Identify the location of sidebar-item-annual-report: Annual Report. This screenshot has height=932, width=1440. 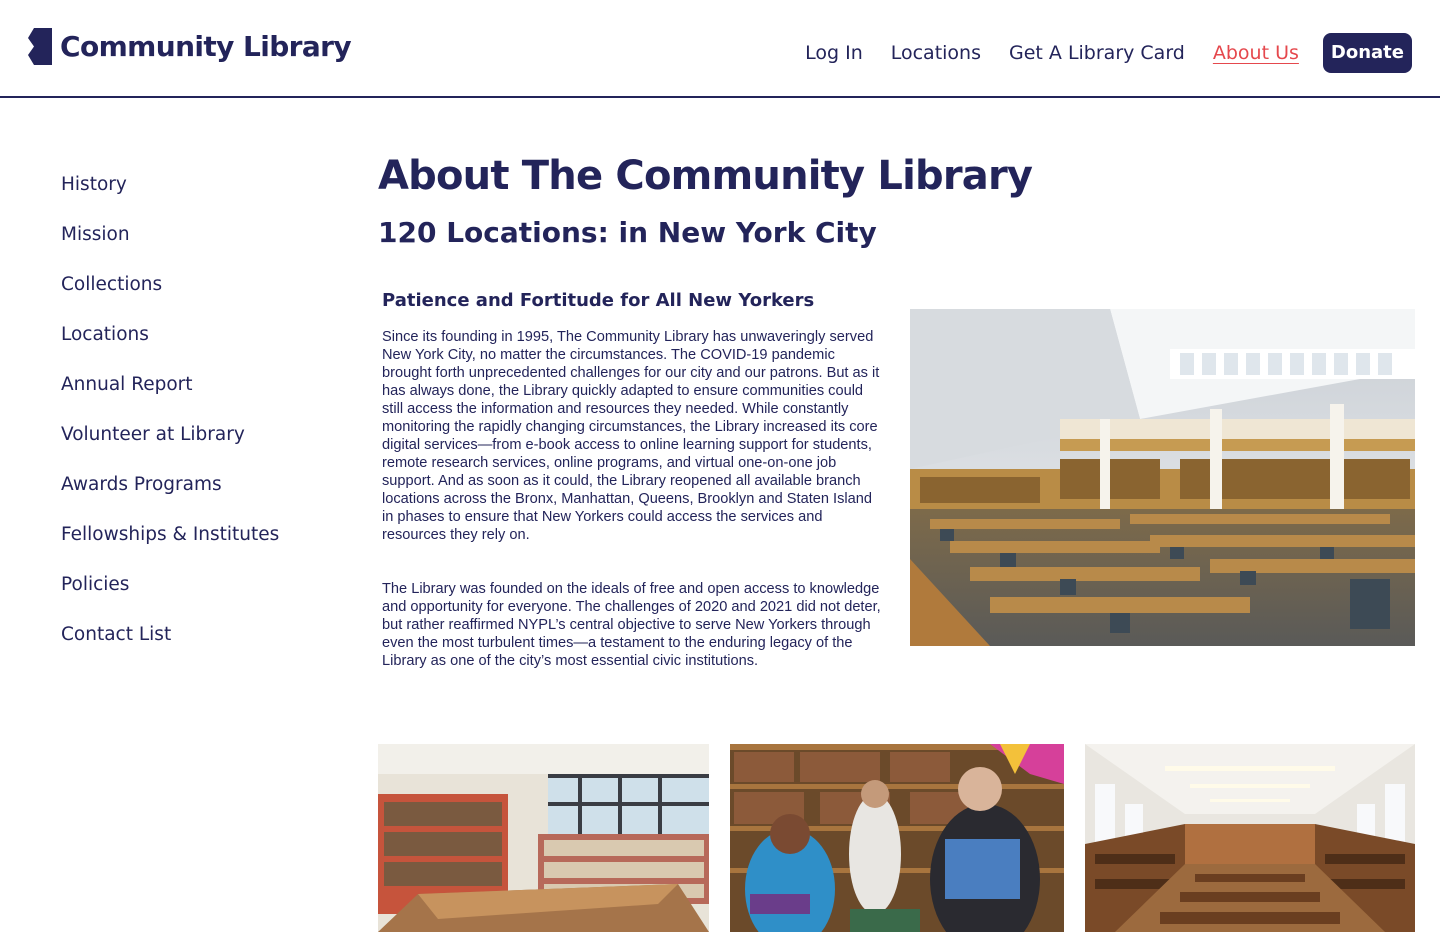
(201, 385).